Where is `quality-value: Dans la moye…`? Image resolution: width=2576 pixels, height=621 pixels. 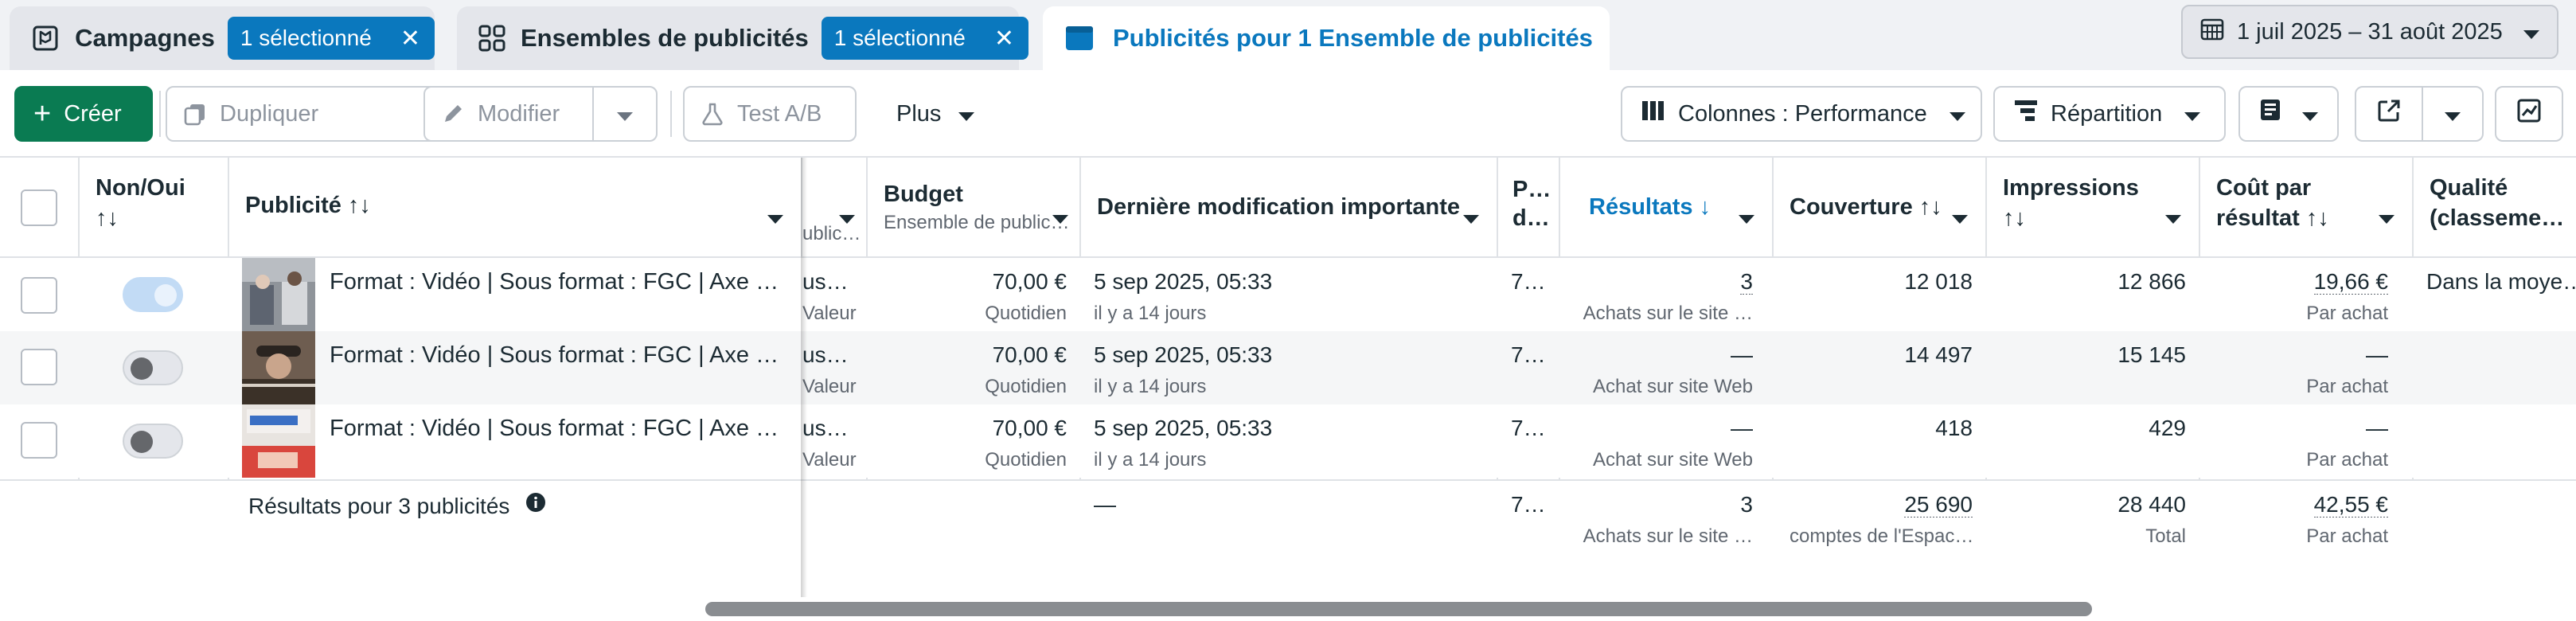
quality-value: Dans la moye… is located at coordinates (2501, 281).